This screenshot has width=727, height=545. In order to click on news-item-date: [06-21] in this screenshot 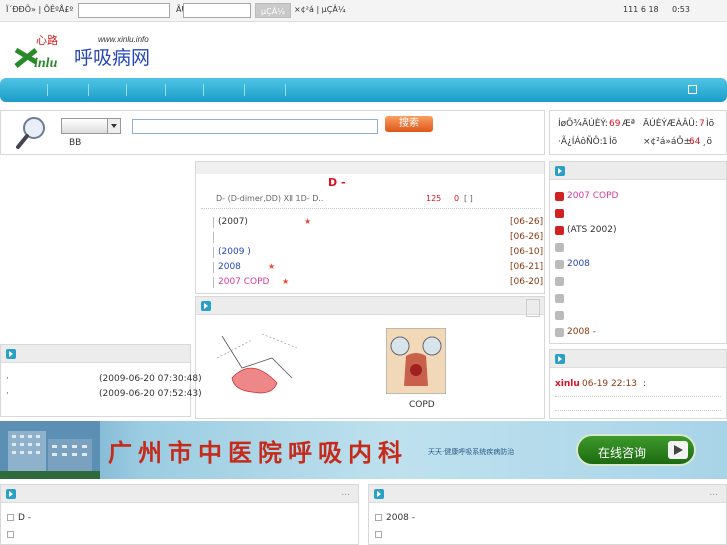, I will do `click(527, 267)`.